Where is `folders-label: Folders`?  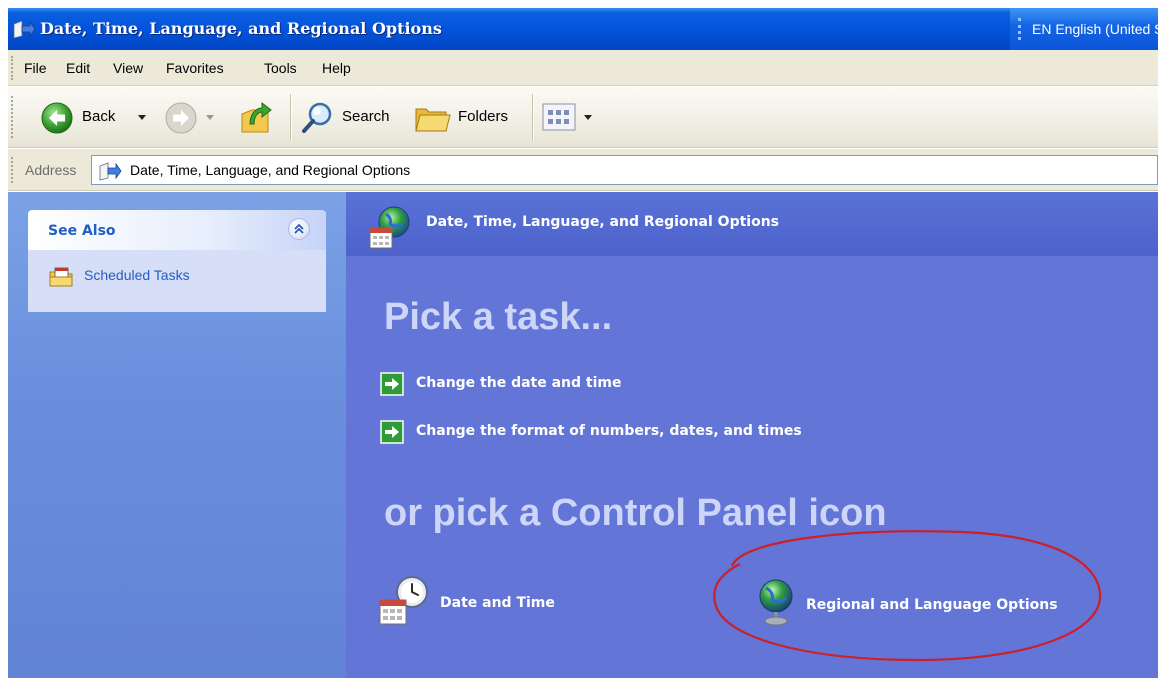 folders-label: Folders is located at coordinates (483, 116).